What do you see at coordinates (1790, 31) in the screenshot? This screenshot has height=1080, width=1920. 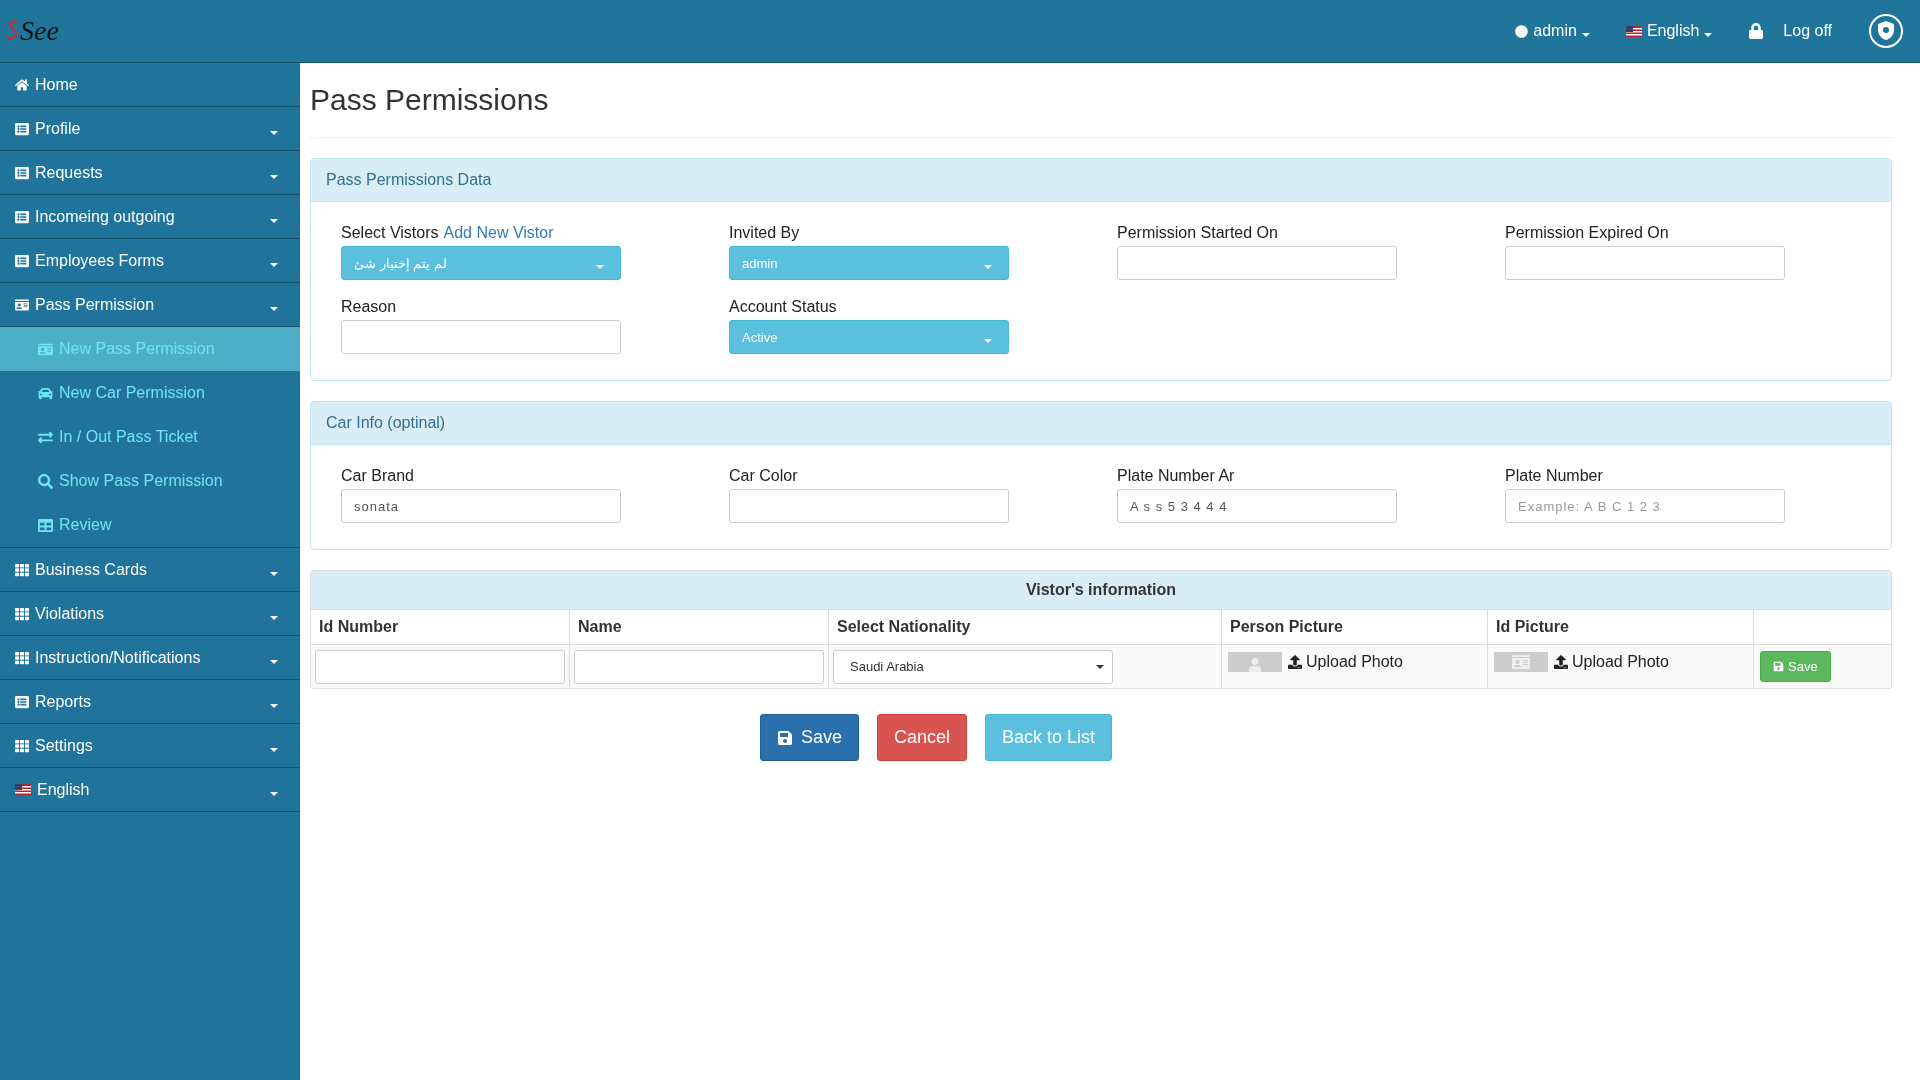 I see `logout-link: Log off` at bounding box center [1790, 31].